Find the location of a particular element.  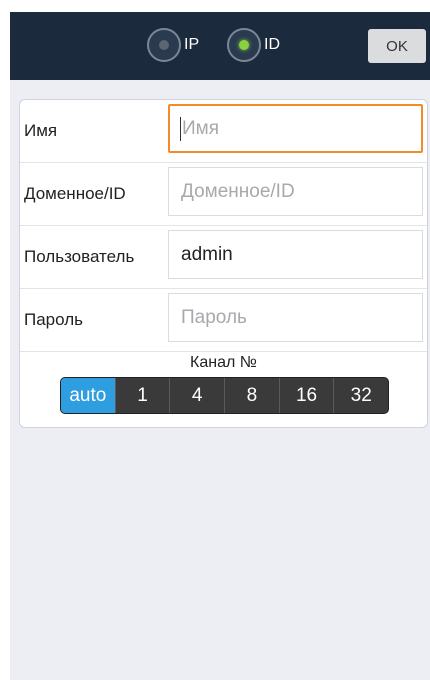

radio-id-dot-icon is located at coordinates (244, 45).